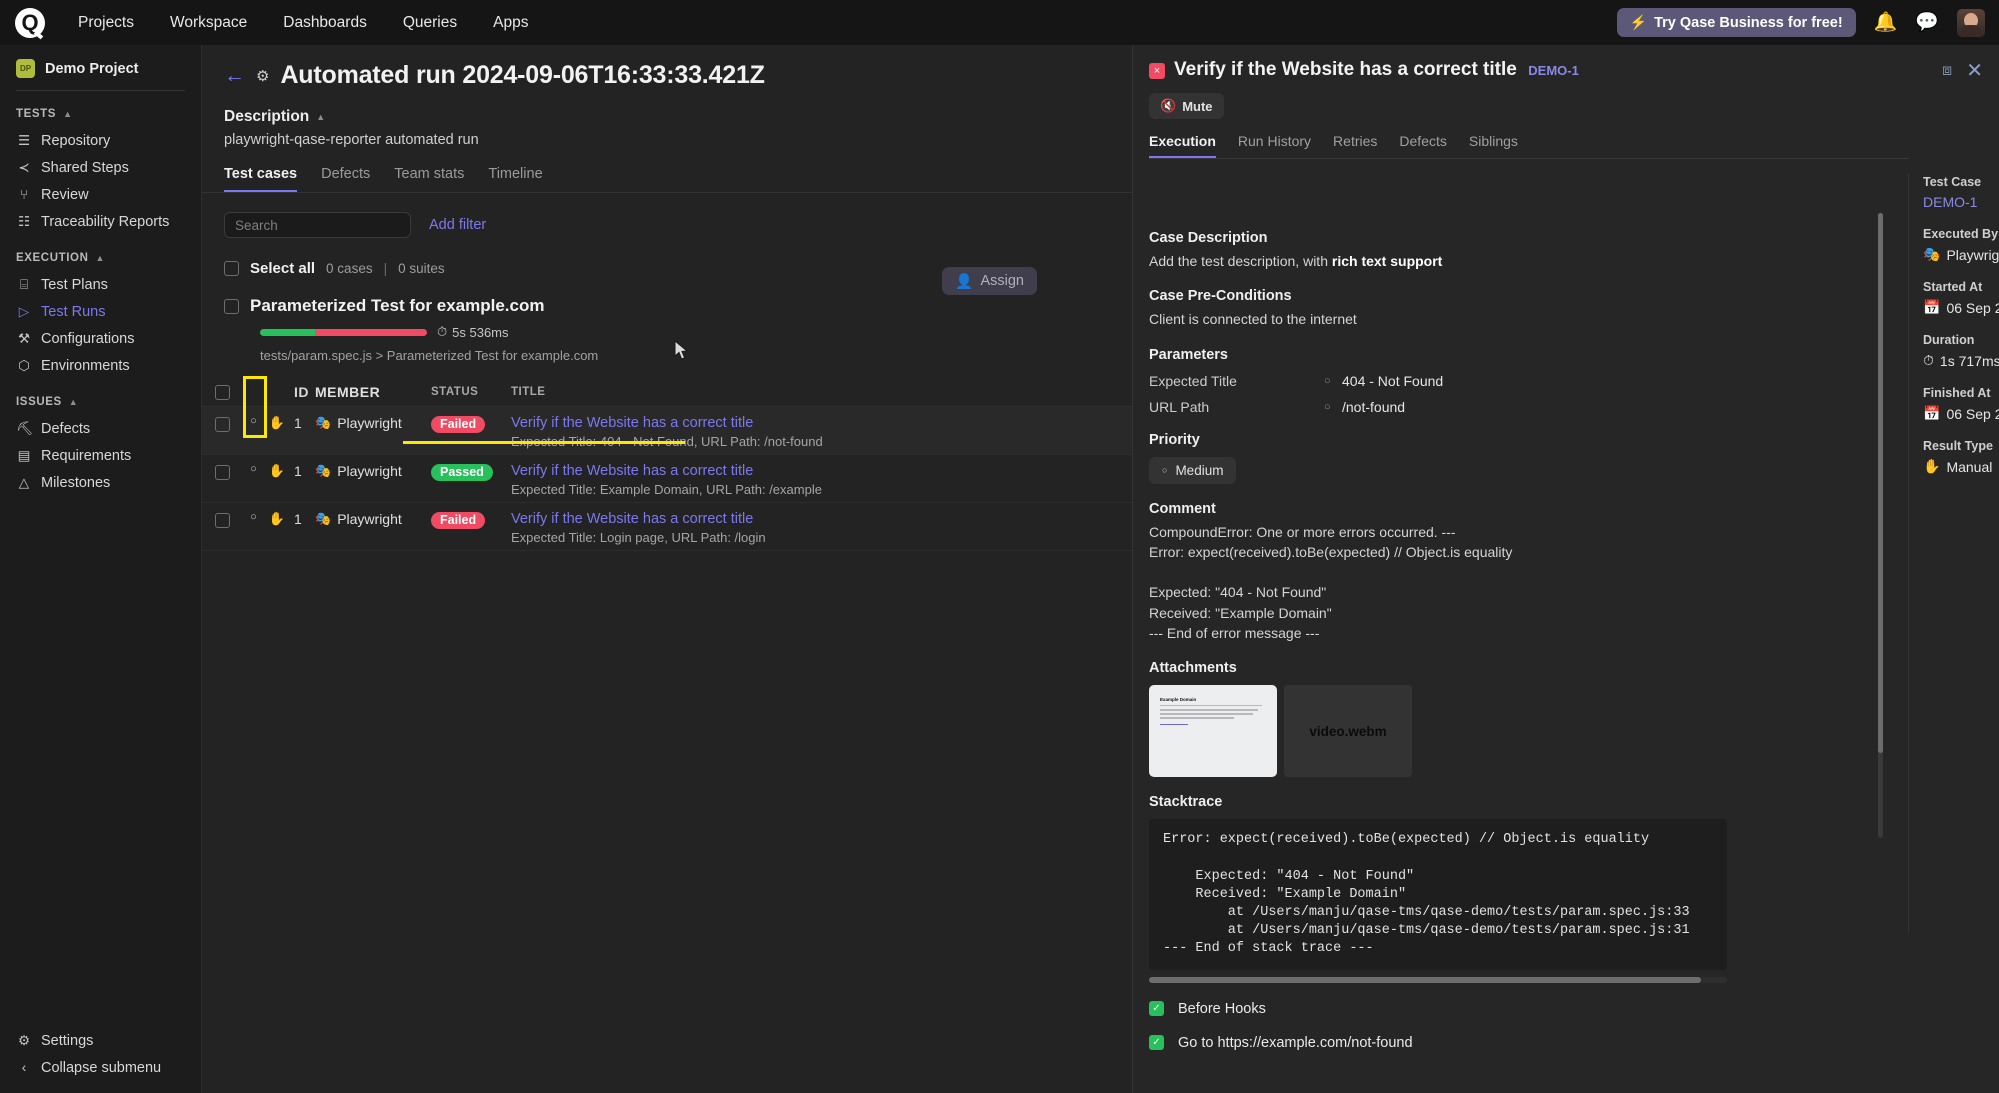 This screenshot has width=1999, height=1093. Describe the element at coordinates (455, 391) in the screenshot. I see `column-header-status: STATUS` at that location.